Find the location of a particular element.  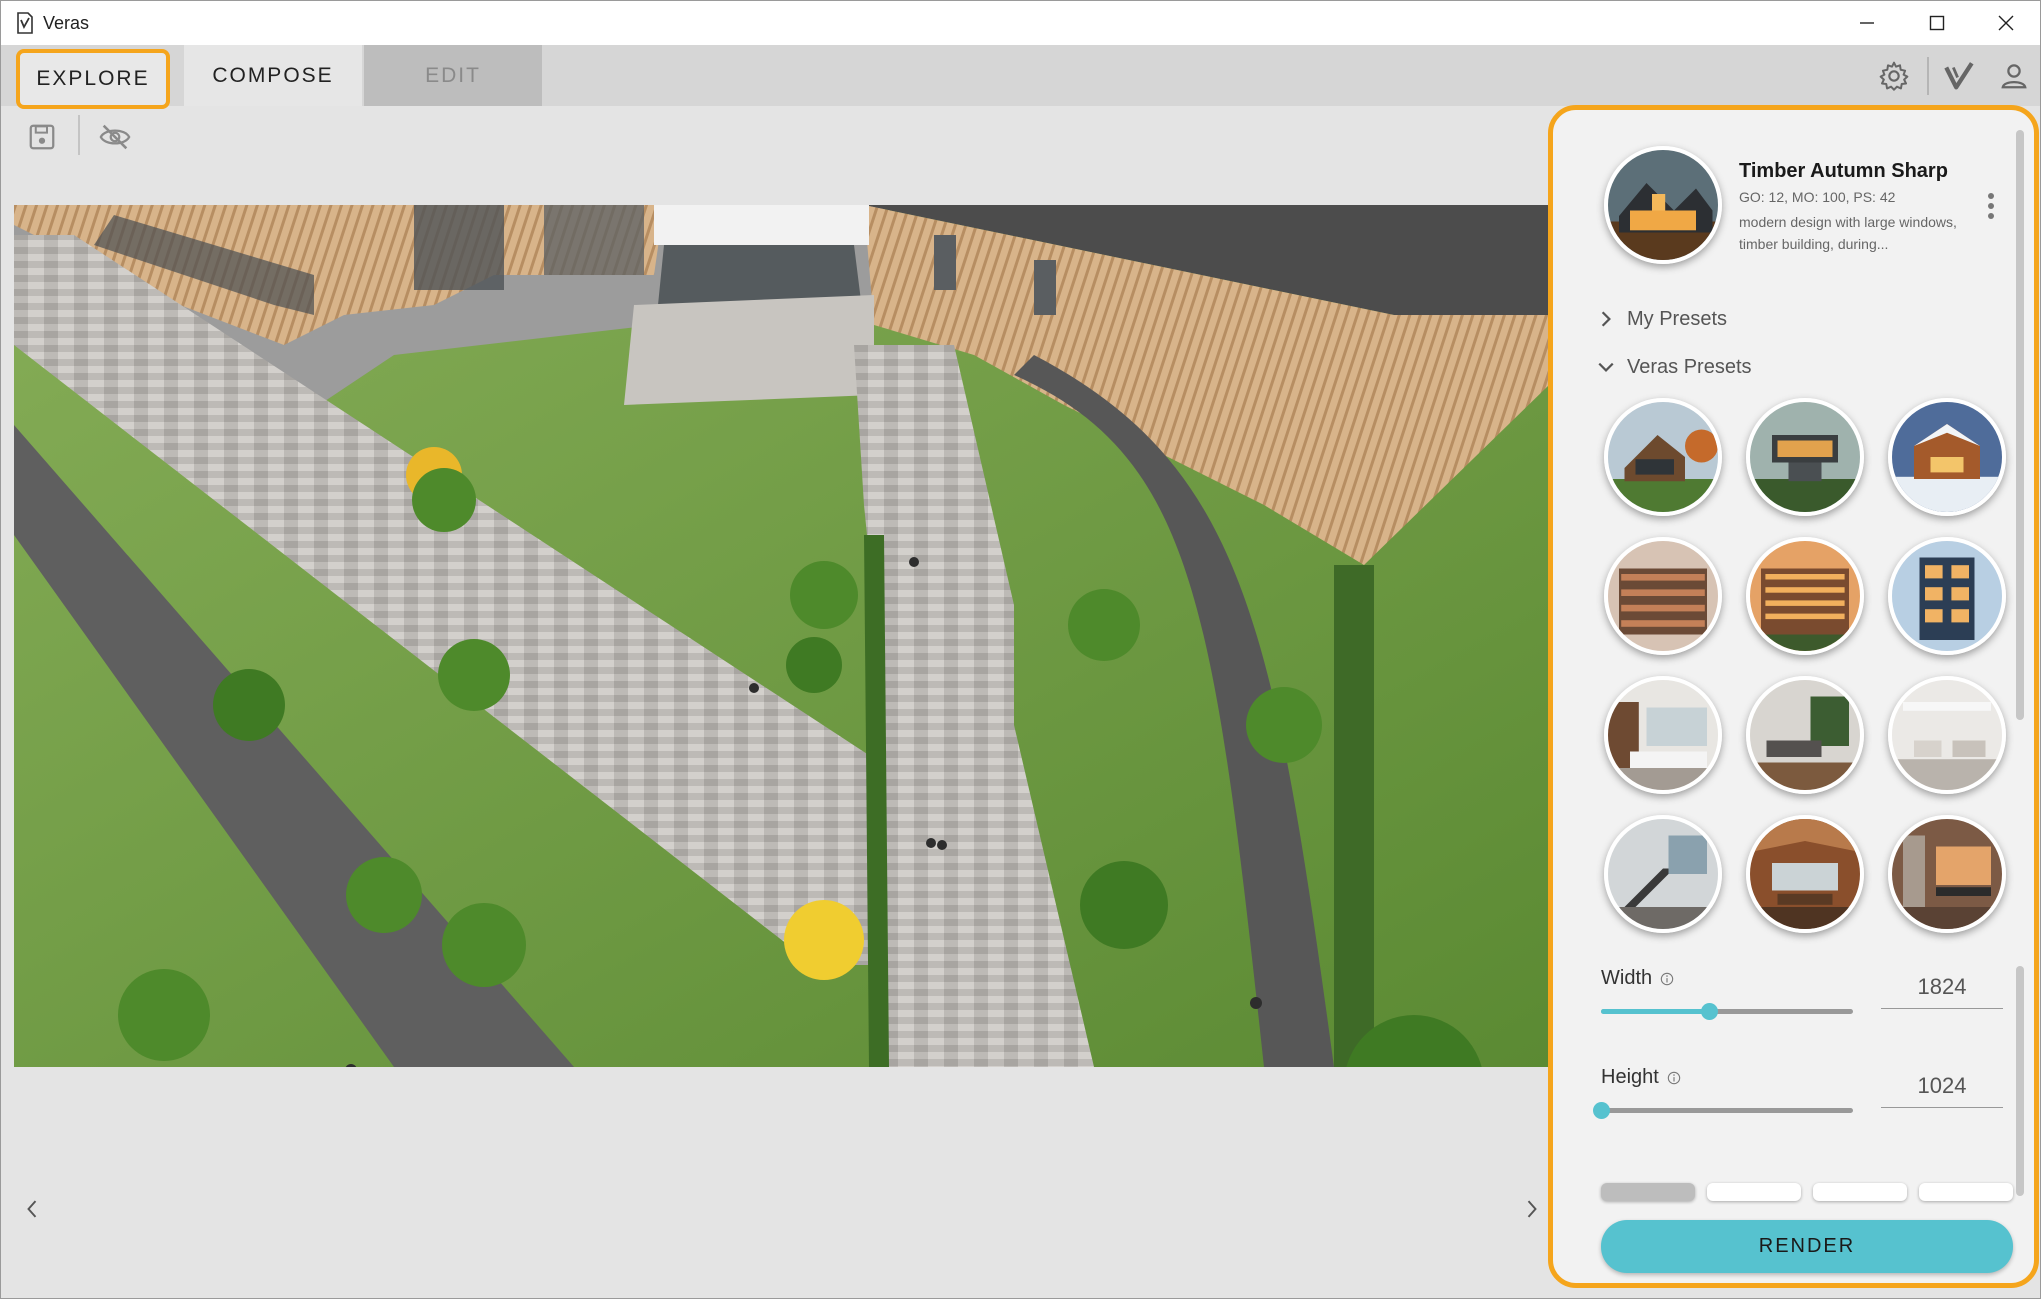

forest-house-thumbnail is located at coordinates (1805, 457).